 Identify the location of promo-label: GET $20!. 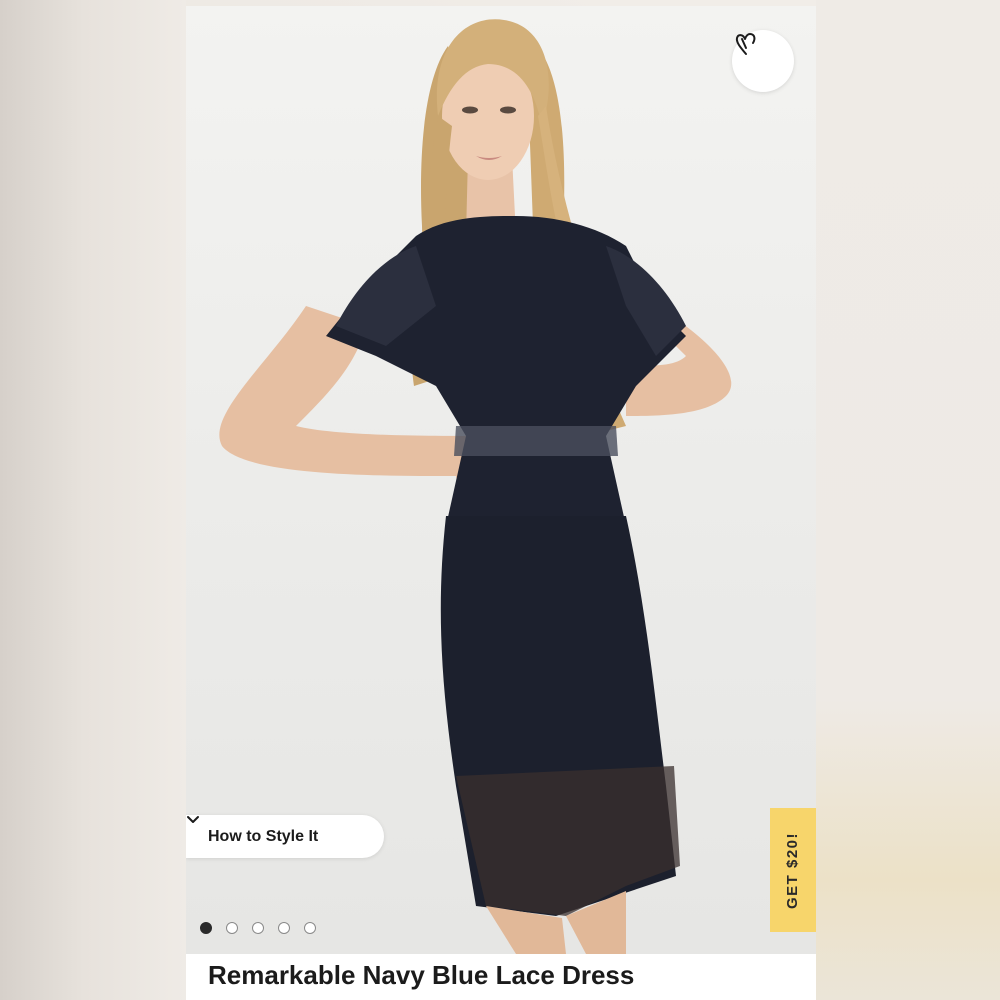
(793, 870).